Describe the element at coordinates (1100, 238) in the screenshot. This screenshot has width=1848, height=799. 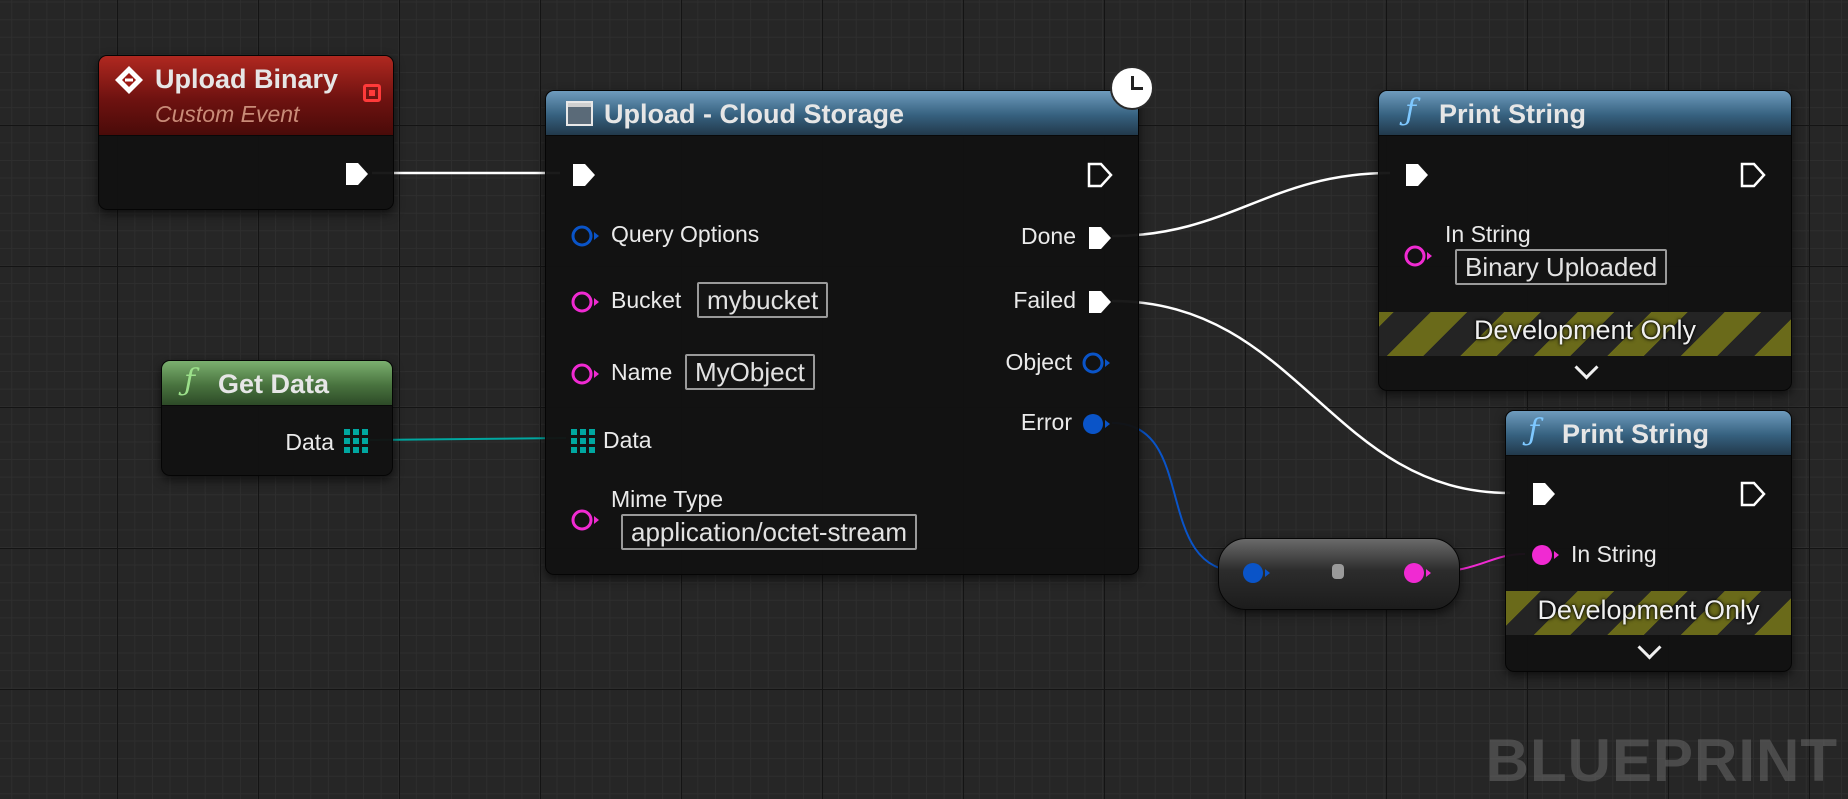
I see `done-exec-pin` at that location.